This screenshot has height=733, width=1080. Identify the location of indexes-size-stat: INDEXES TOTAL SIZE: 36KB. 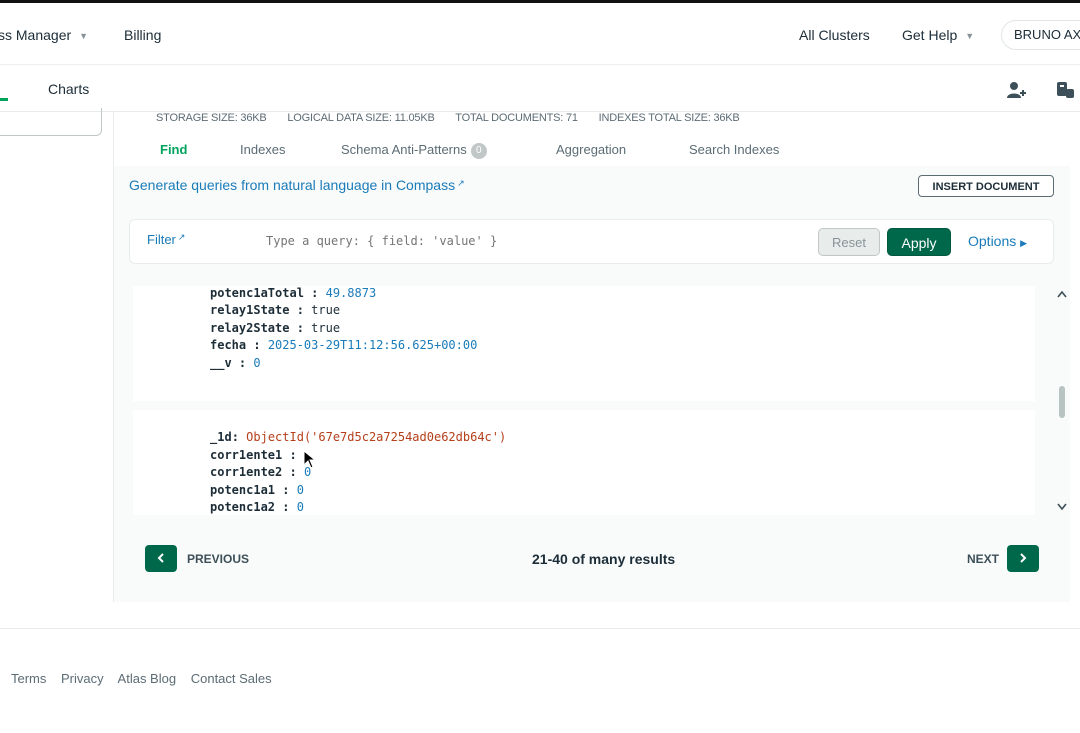
(669, 118).